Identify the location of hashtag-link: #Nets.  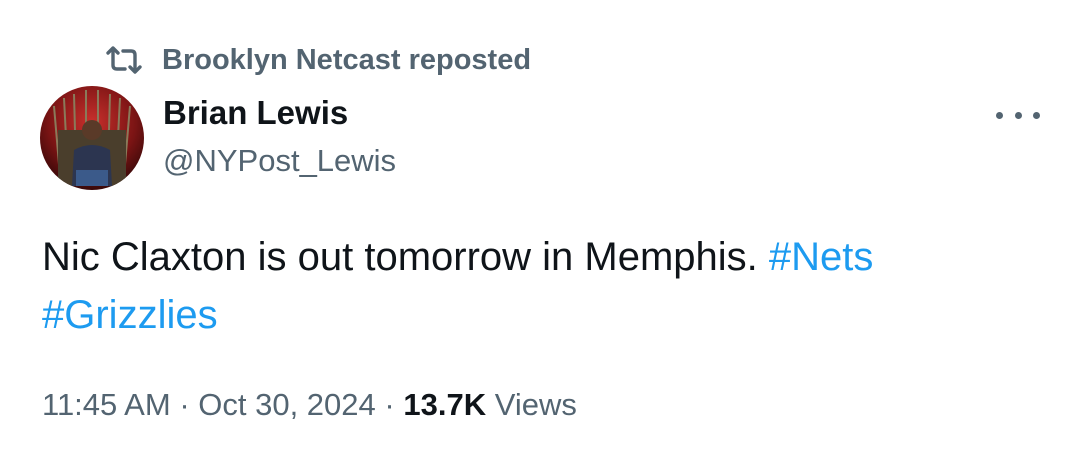
(821, 257).